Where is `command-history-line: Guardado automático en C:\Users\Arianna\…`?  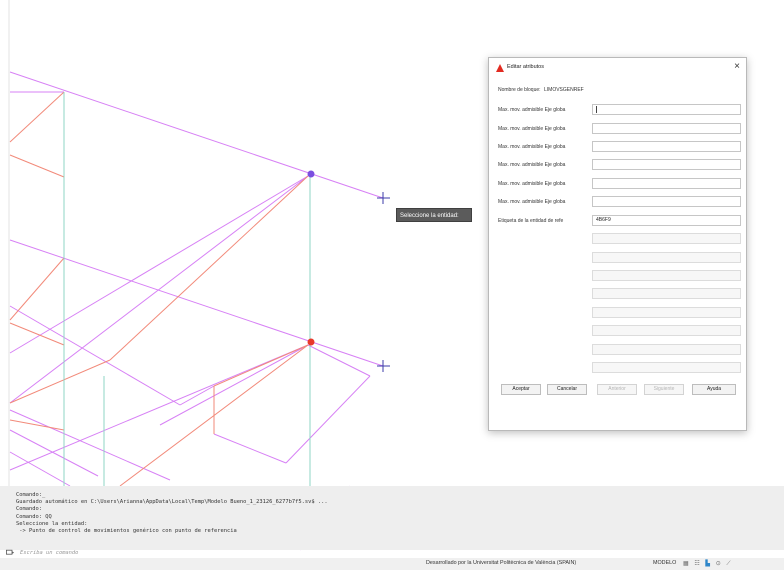 command-history-line: Guardado automático en C:\Users\Arianna\… is located at coordinates (172, 502).